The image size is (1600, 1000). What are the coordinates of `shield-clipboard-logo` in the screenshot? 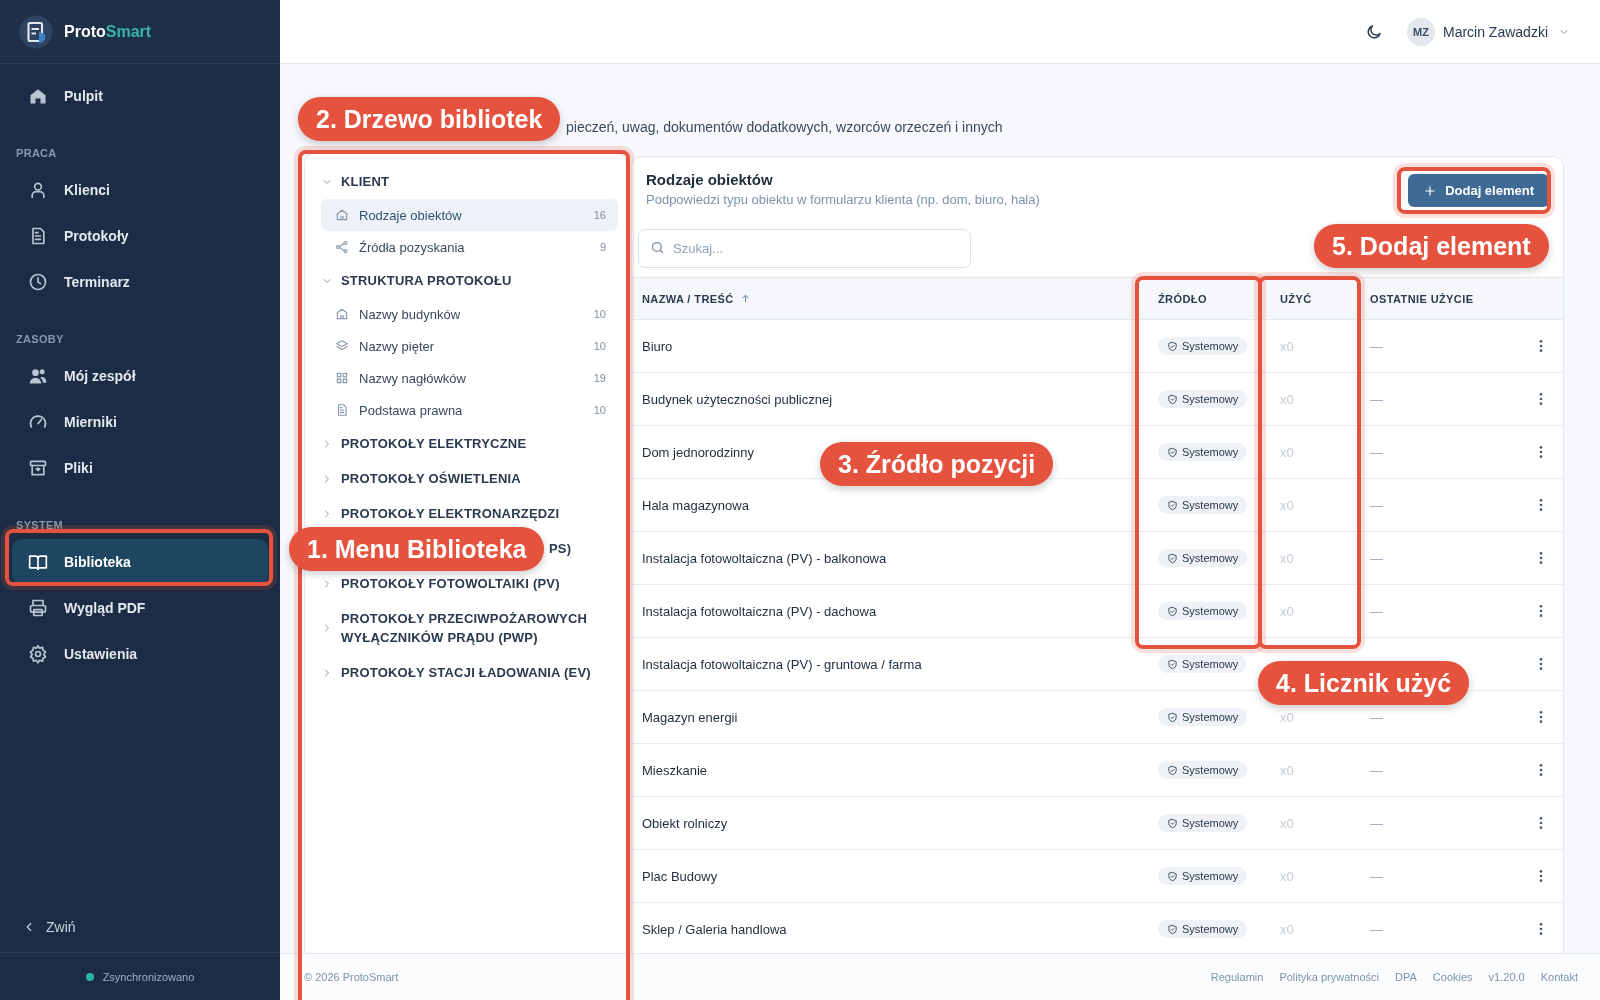 It's located at (36, 31).